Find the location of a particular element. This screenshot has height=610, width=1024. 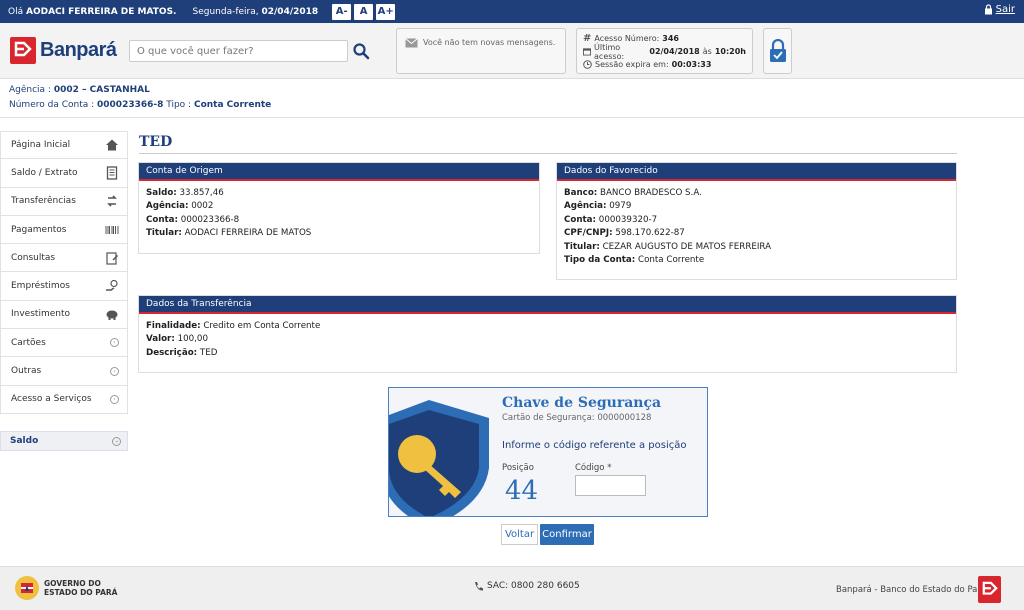

sidebar-item-transferencias: Transferências is located at coordinates (64, 201).